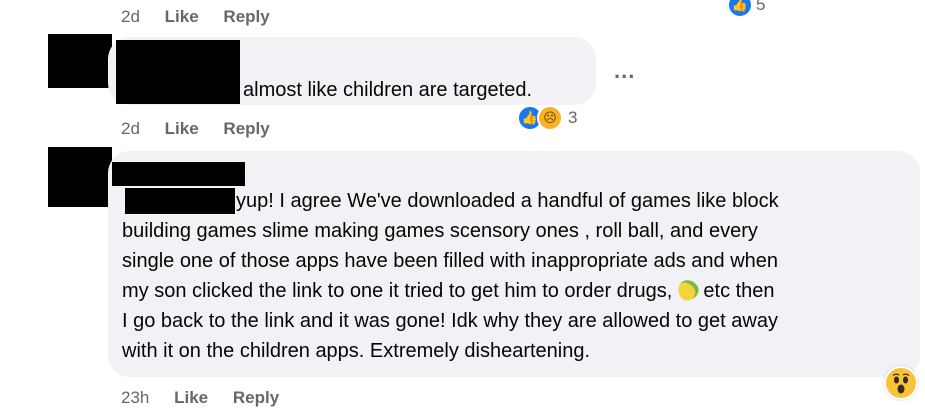 The width and height of the screenshot is (925, 410). Describe the element at coordinates (246, 16) in the screenshot. I see `comment-1-reply-button: Reply` at that location.